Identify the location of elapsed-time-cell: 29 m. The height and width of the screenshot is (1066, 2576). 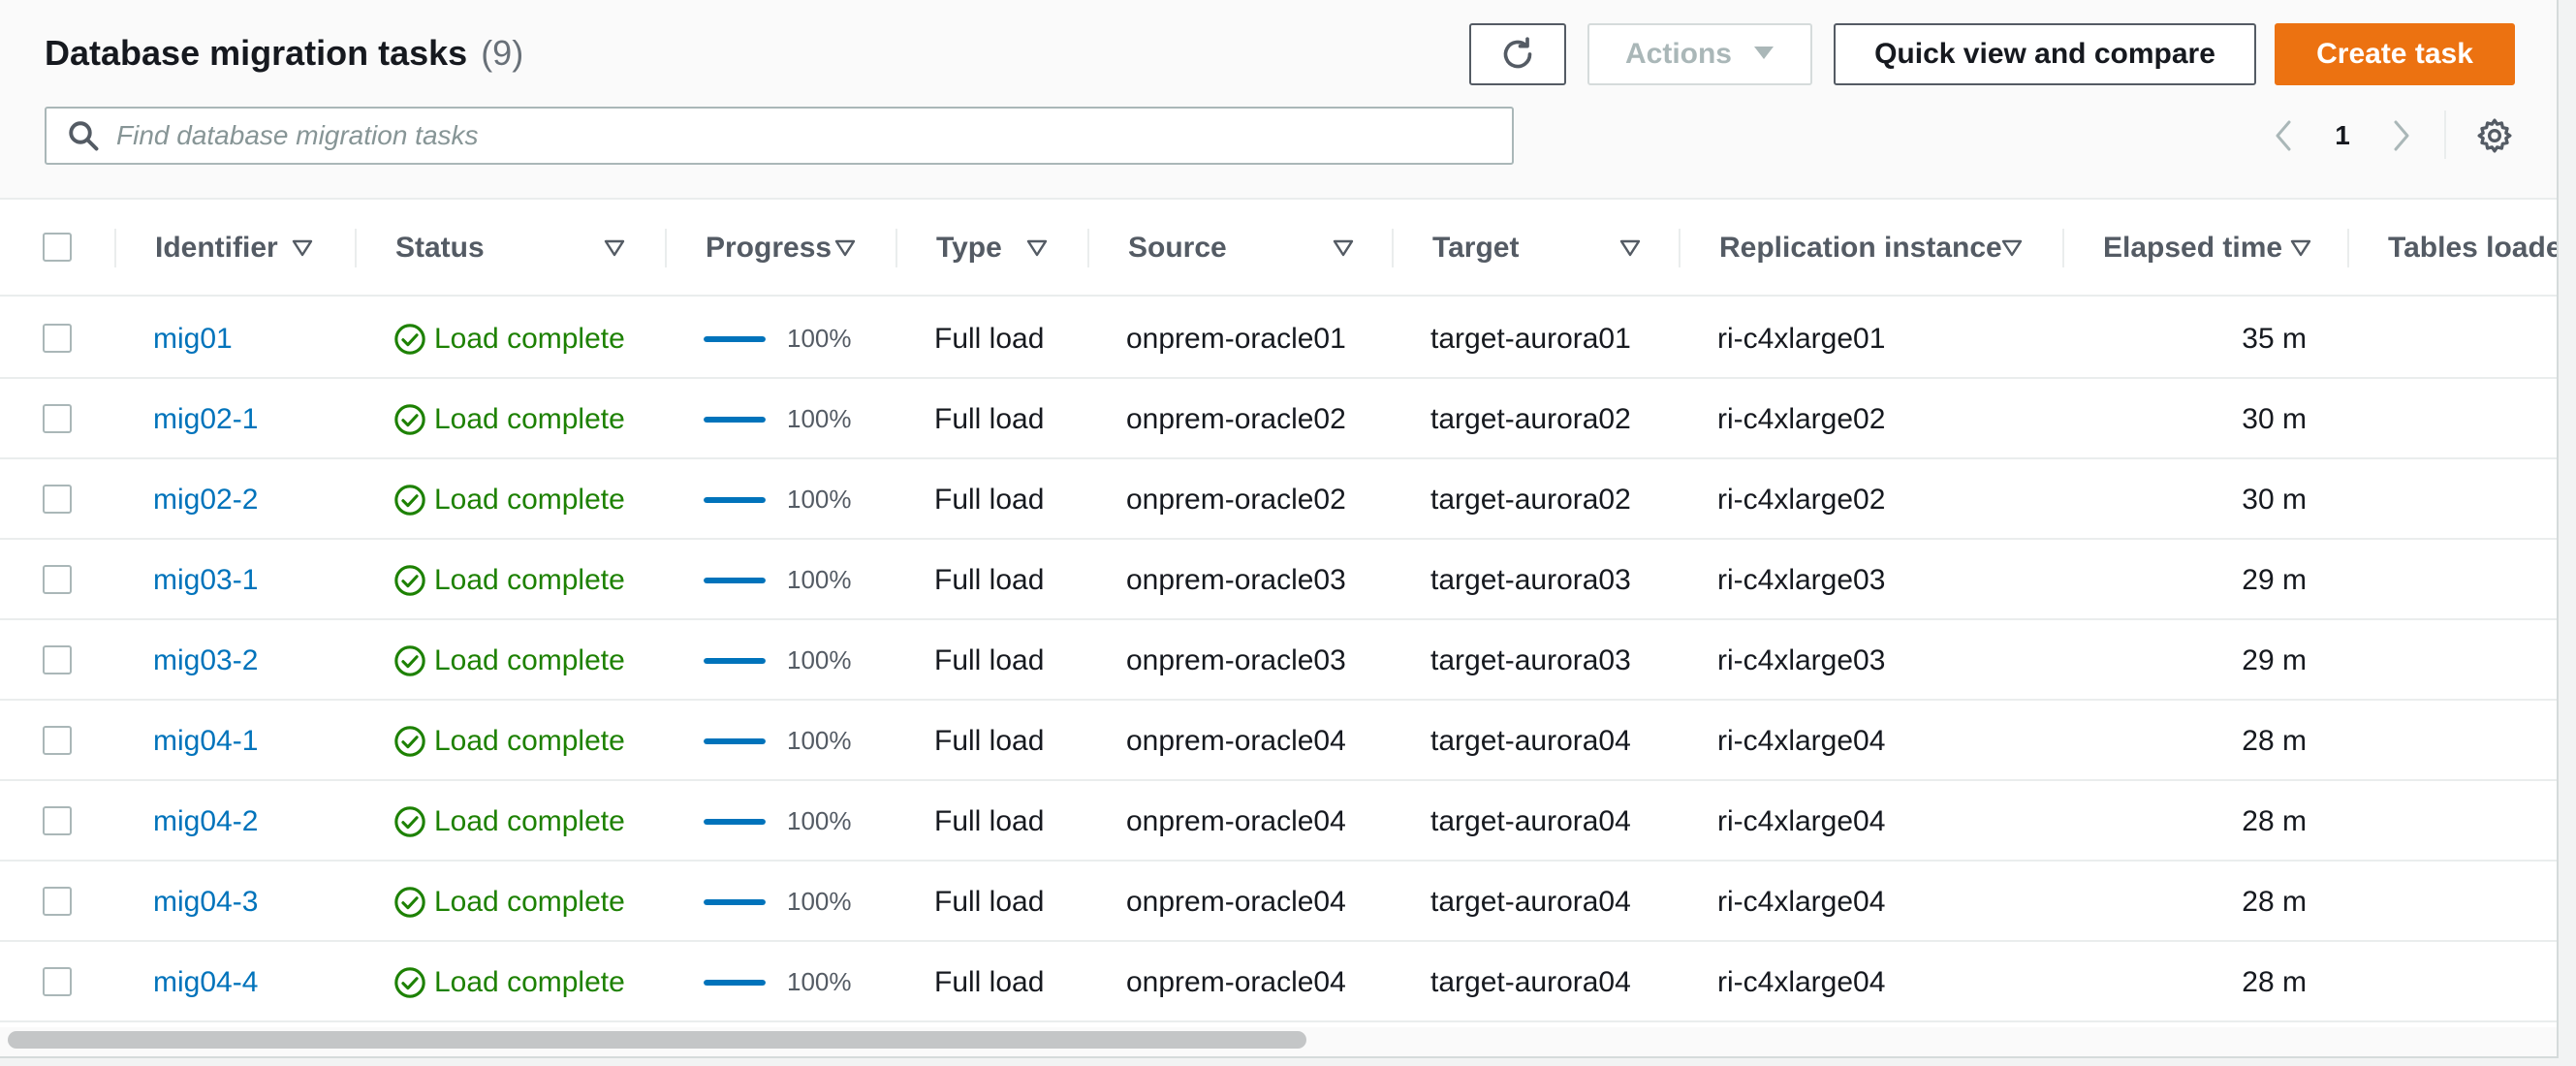
(2274, 659).